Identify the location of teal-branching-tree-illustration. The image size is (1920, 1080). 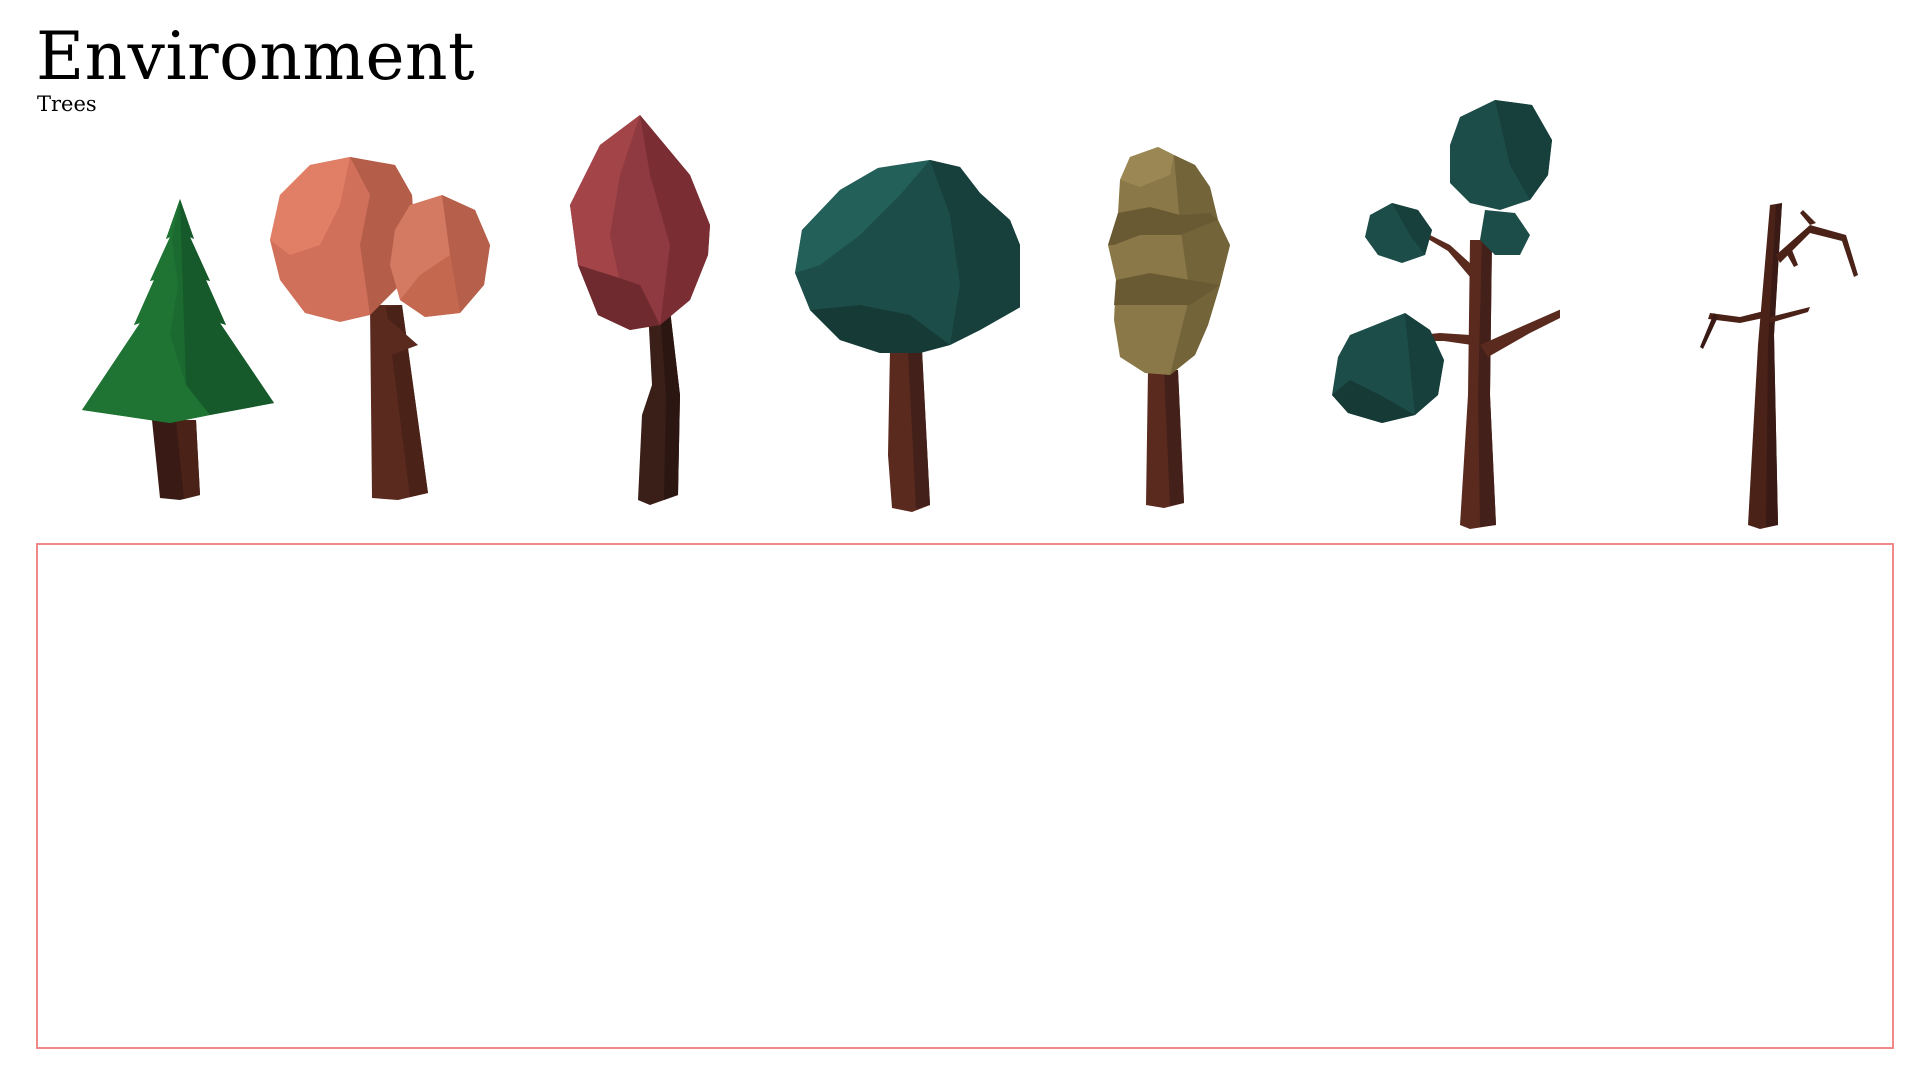
(1446, 314).